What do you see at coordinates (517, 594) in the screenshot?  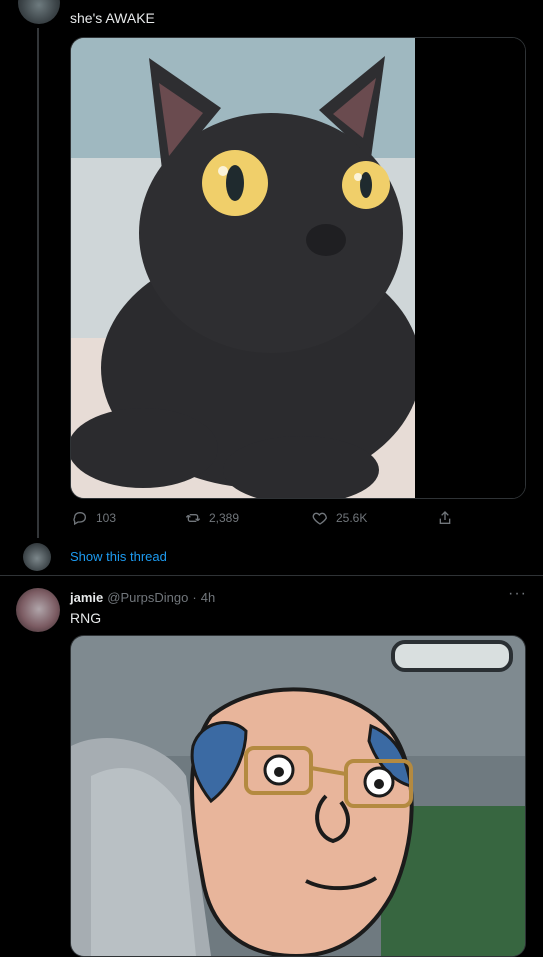 I see `more-button: ···` at bounding box center [517, 594].